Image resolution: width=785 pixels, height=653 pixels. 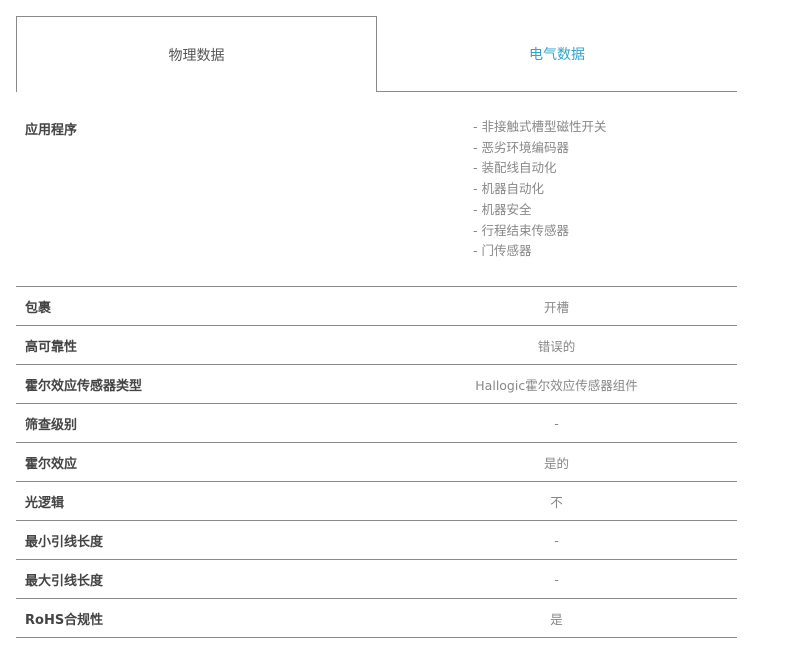 What do you see at coordinates (84, 386) in the screenshot?
I see `row-label: 霍尔效应传感器类型` at bounding box center [84, 386].